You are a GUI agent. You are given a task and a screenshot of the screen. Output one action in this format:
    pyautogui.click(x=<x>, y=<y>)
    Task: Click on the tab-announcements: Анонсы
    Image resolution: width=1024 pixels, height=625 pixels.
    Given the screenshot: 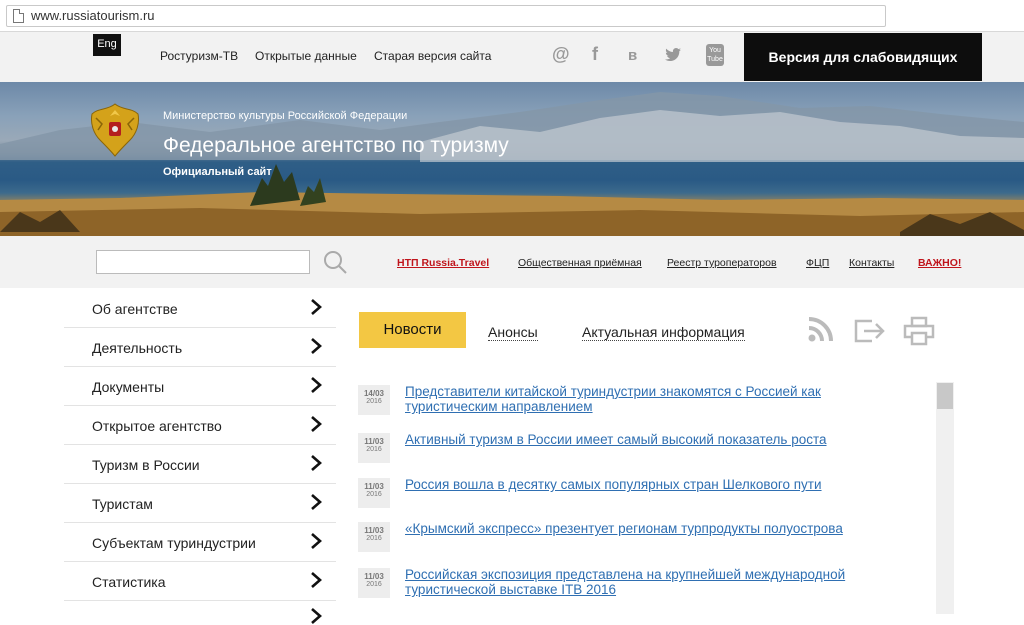 What is the action you would take?
    pyautogui.click(x=513, y=332)
    